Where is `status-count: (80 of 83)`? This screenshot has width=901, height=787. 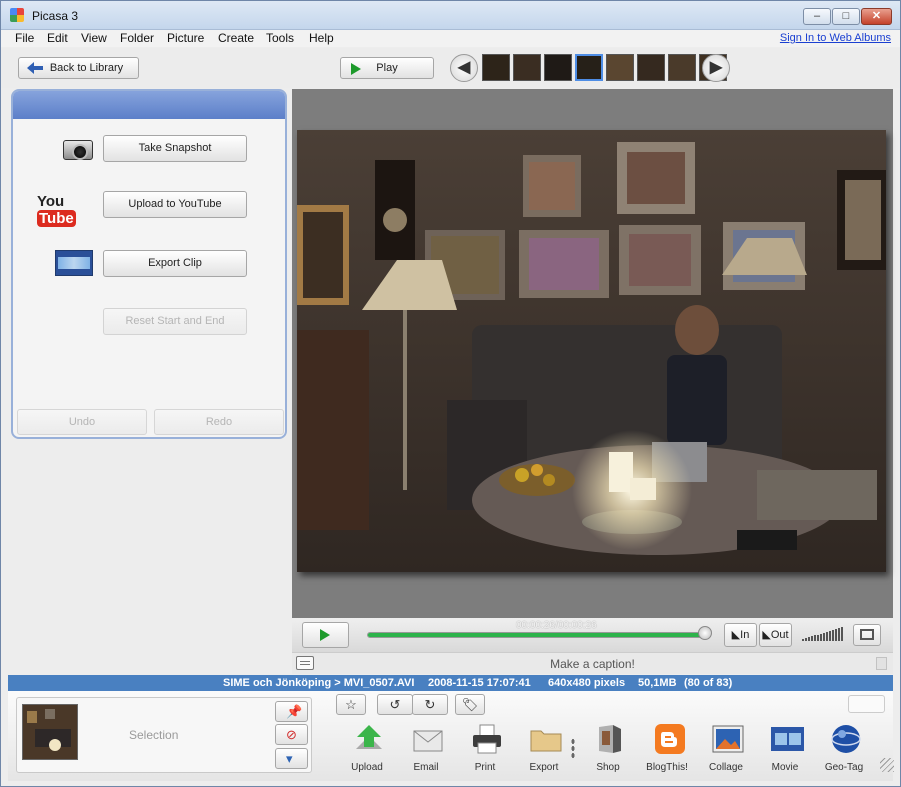 status-count: (80 of 83) is located at coordinates (708, 683).